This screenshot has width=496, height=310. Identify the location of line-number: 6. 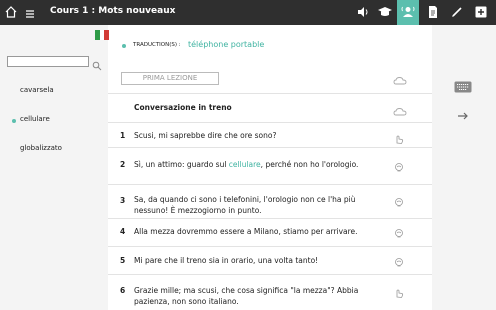
(123, 290).